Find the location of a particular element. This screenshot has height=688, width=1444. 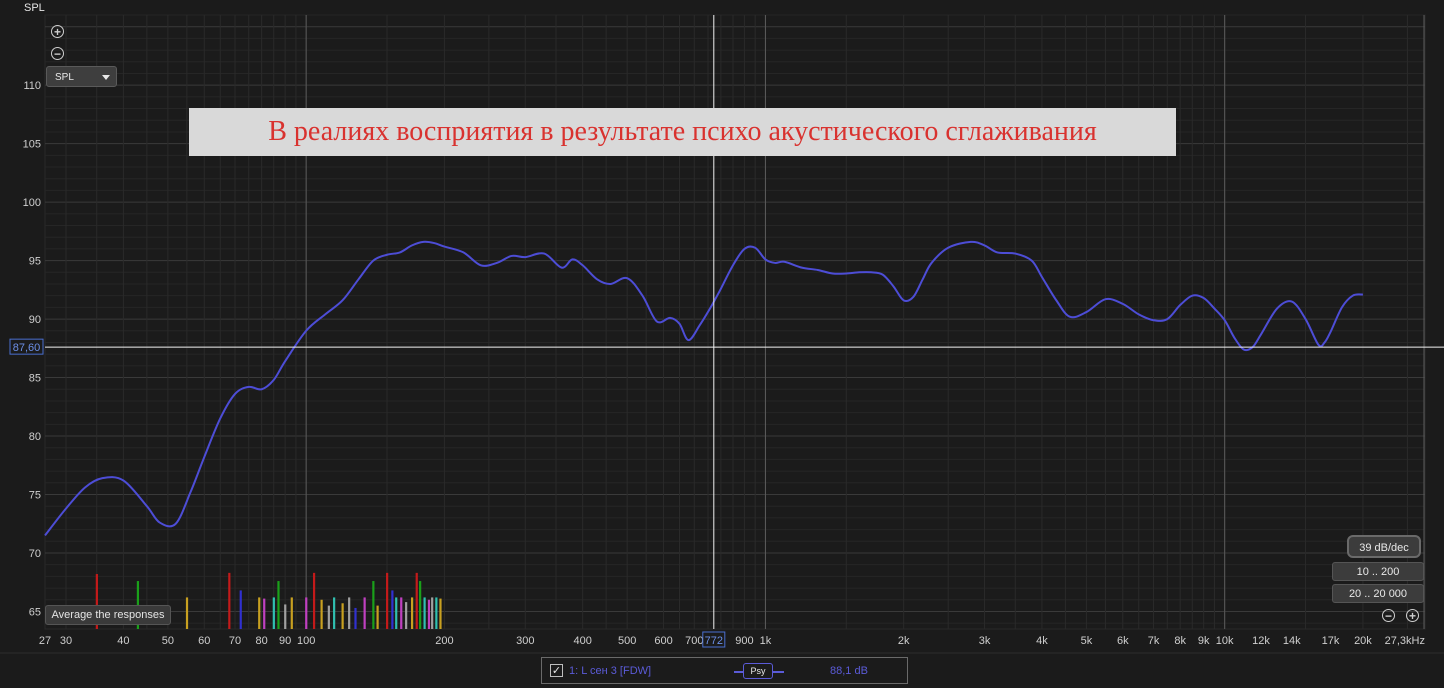

zoom-out-icon: − is located at coordinates (57, 53).